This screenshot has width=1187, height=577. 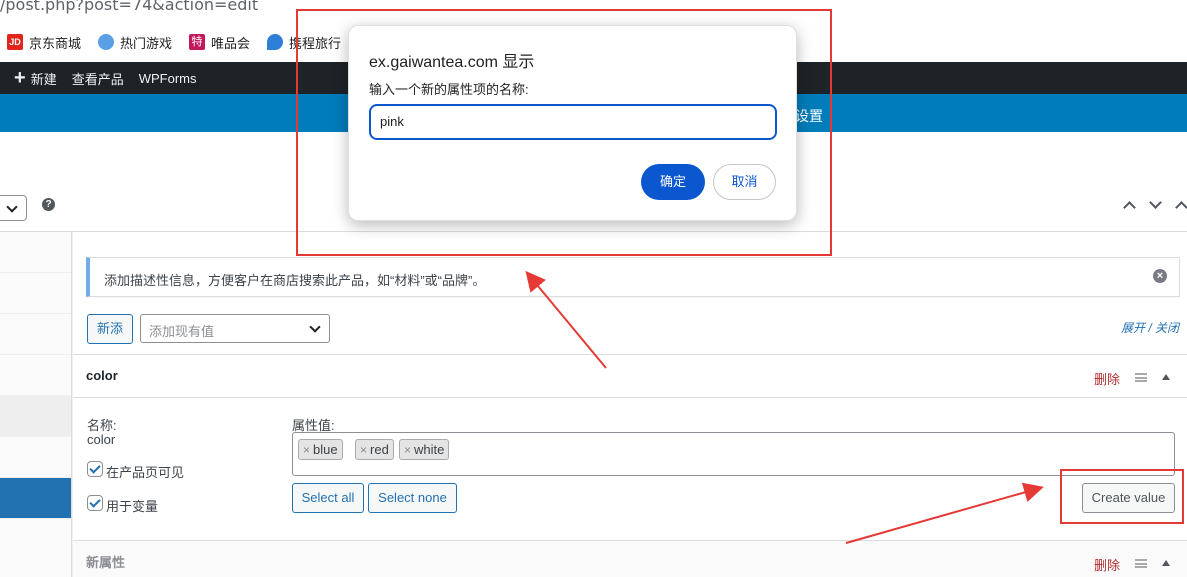 I want to click on annotation-arrow-notice, so click(x=566, y=319).